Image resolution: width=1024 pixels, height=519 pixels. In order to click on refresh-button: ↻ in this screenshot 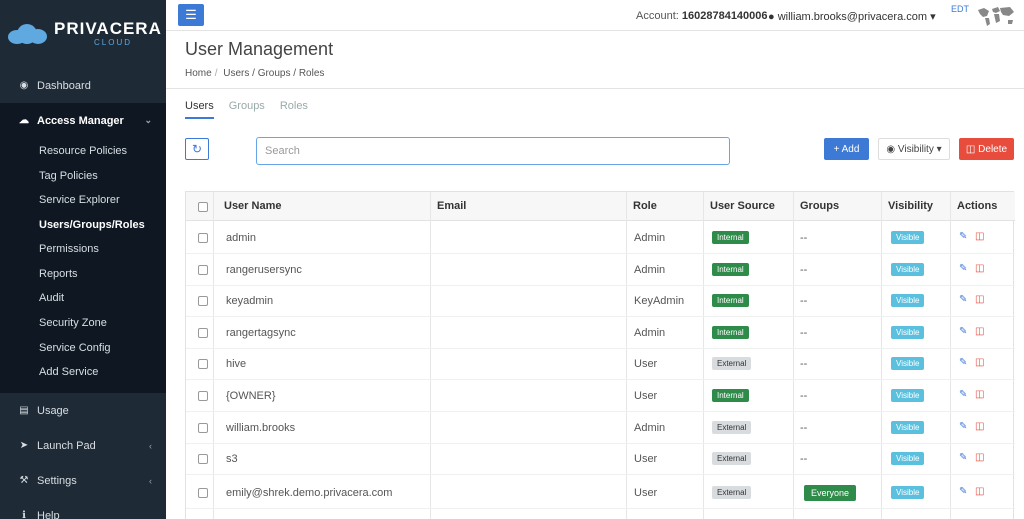, I will do `click(197, 149)`.